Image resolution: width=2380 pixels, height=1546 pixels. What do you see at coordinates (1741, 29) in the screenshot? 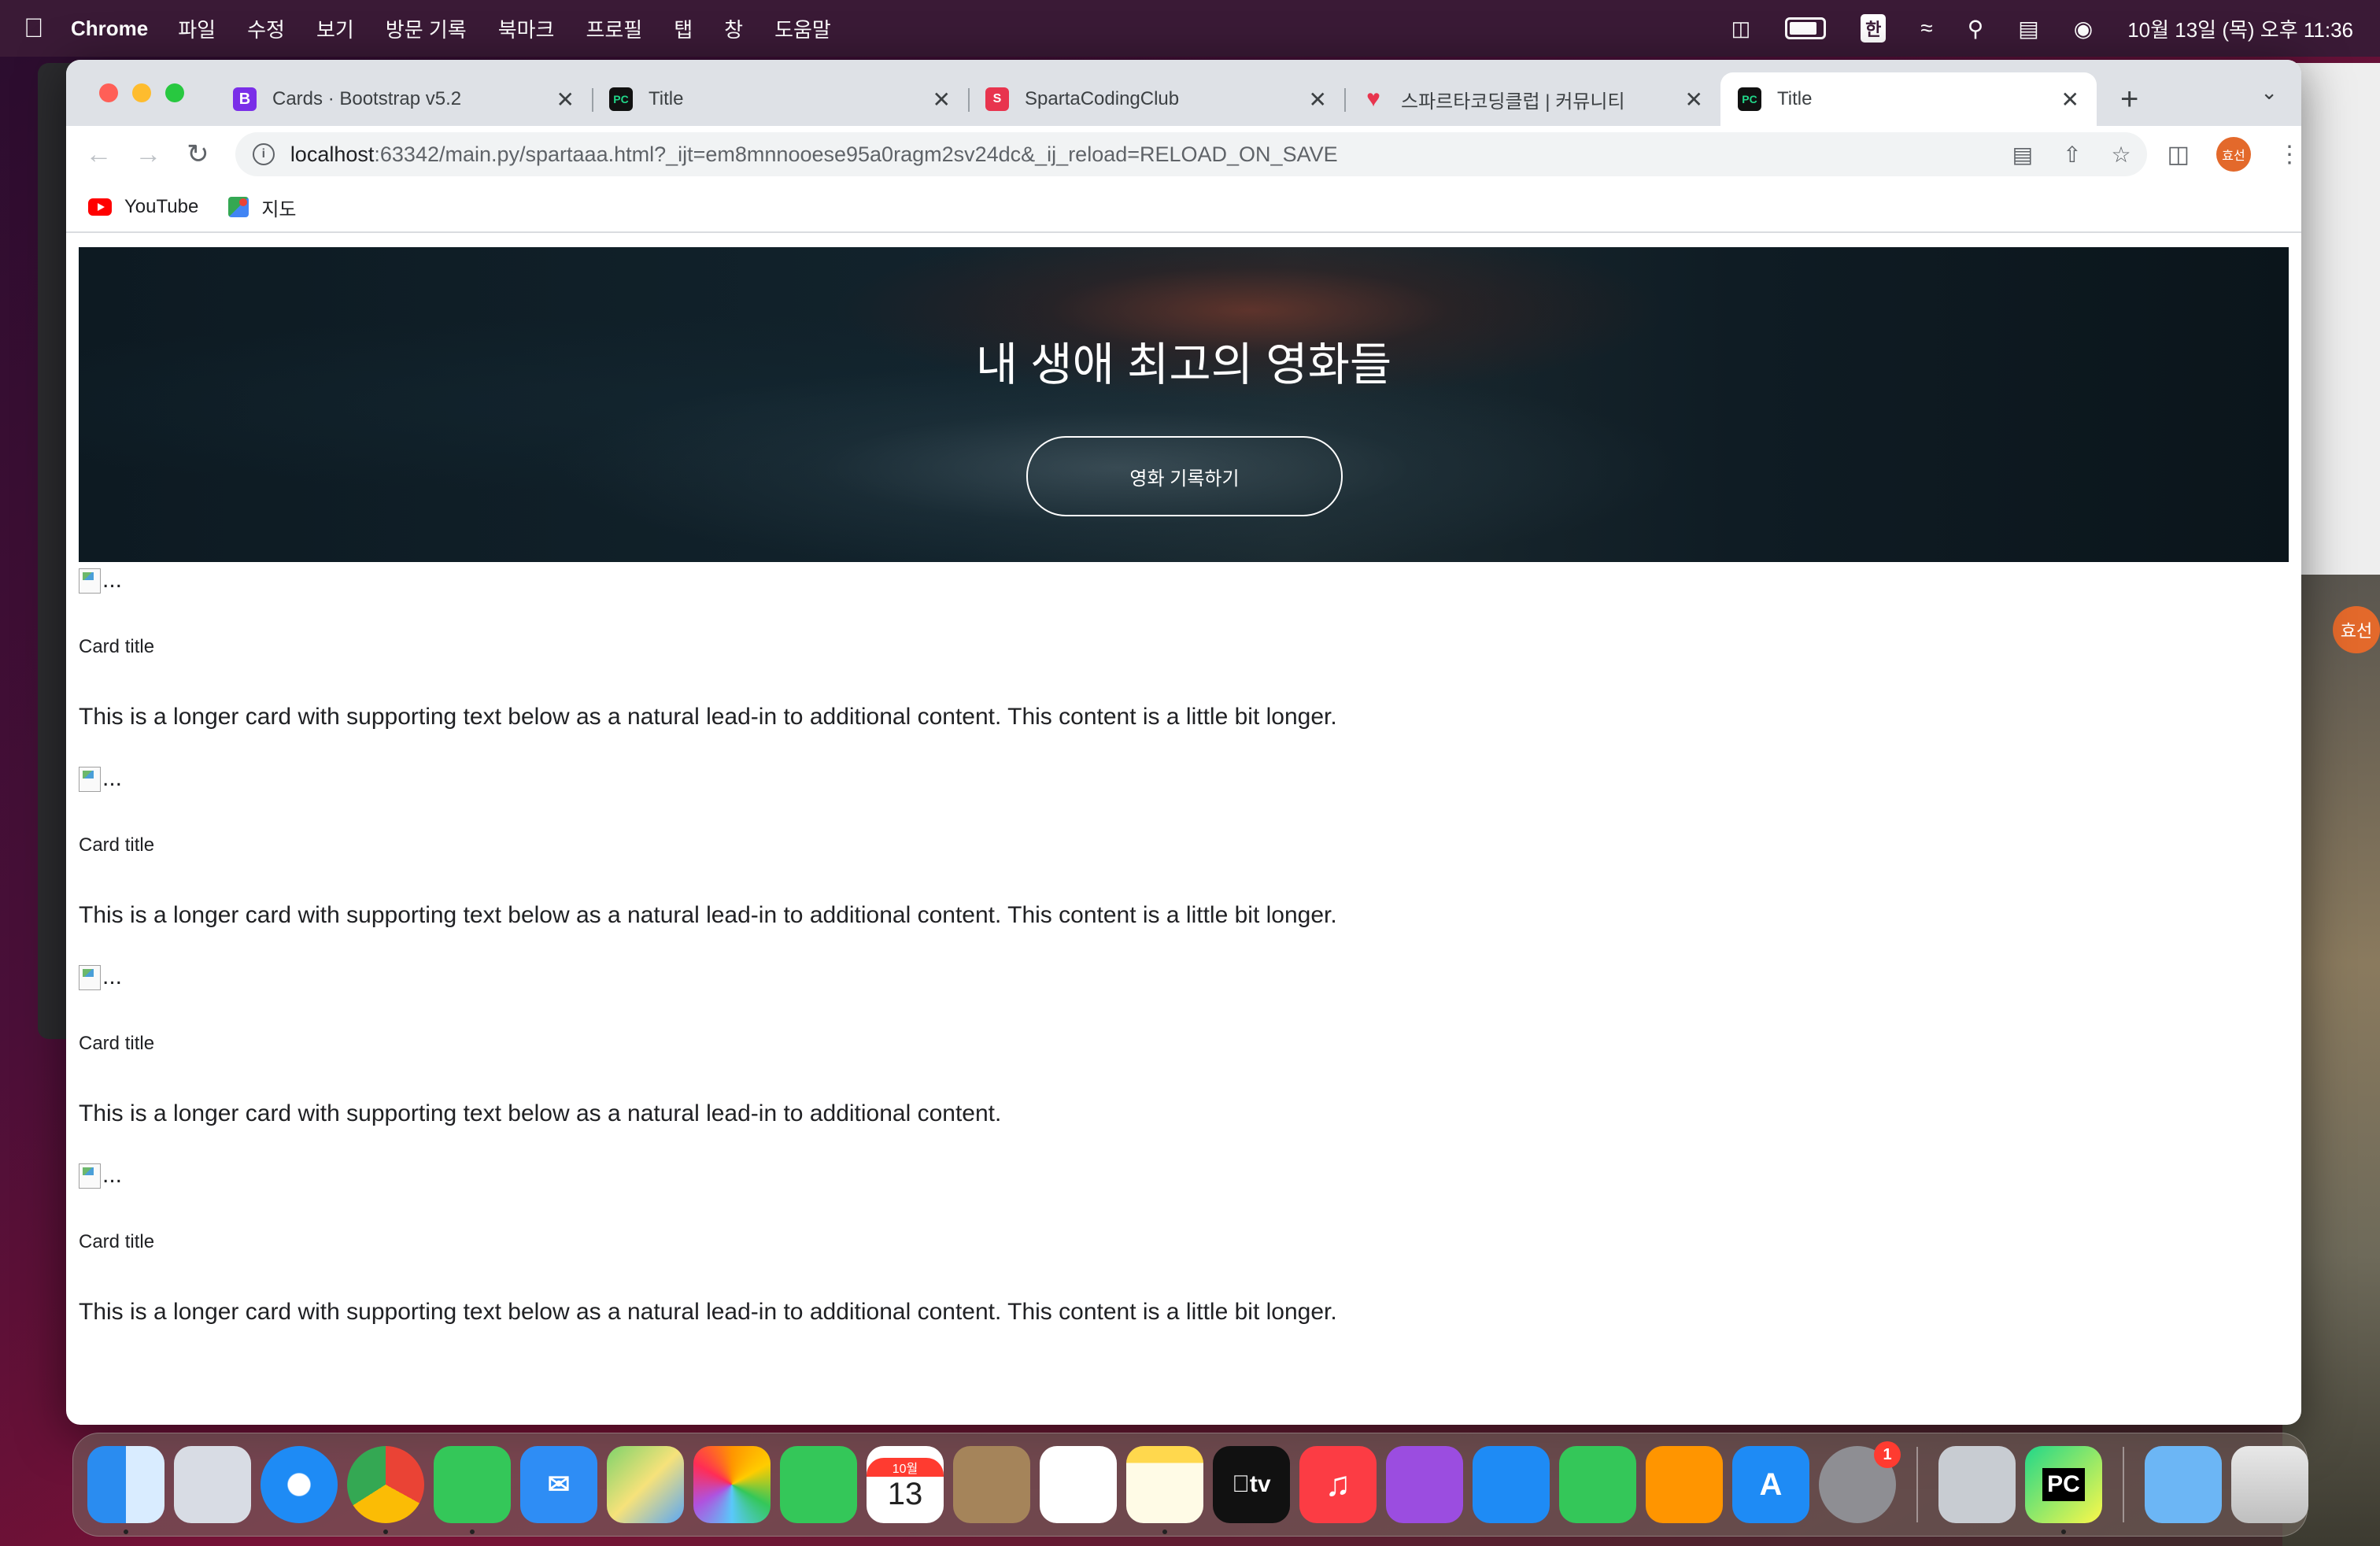
I see `screen-mirroring-icon: ◫` at bounding box center [1741, 29].